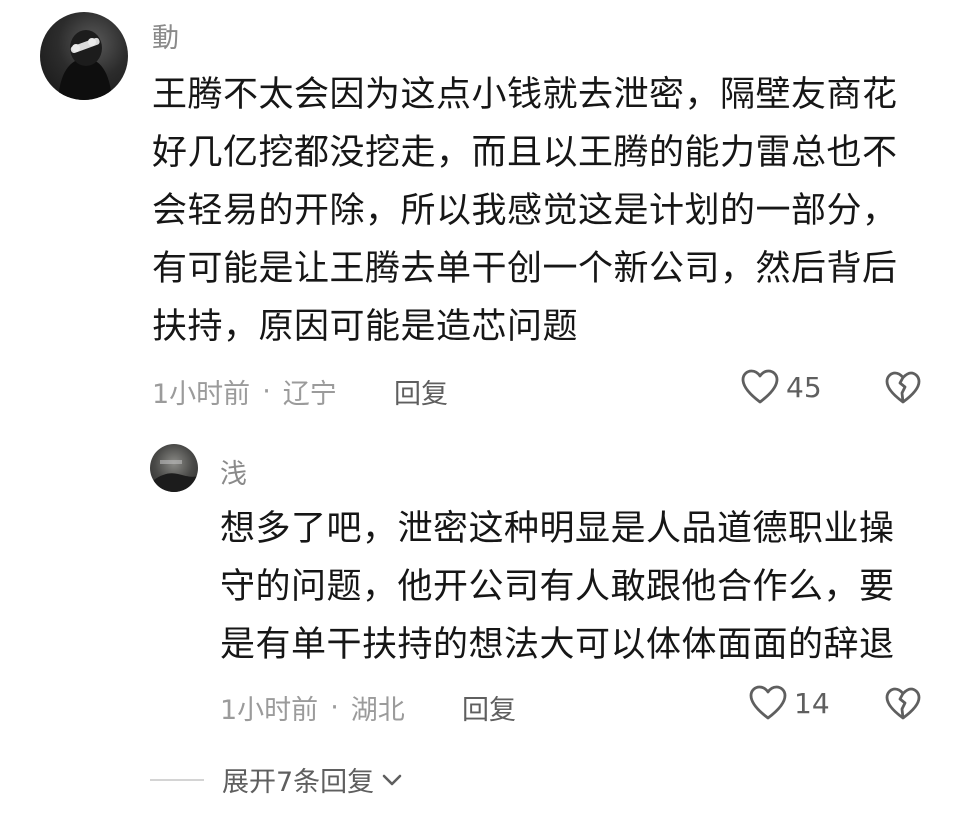  Describe the element at coordinates (489, 707) in the screenshot. I see `reply-reply-button: 回复` at that location.